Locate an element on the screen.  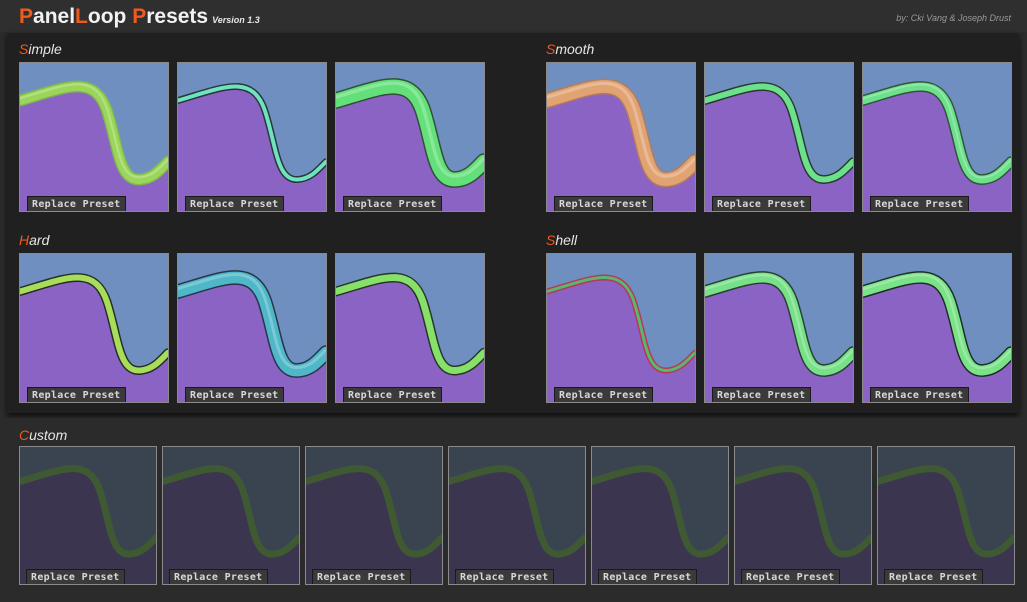
hard-preset-2: Replace Preset is located at coordinates (252, 328).